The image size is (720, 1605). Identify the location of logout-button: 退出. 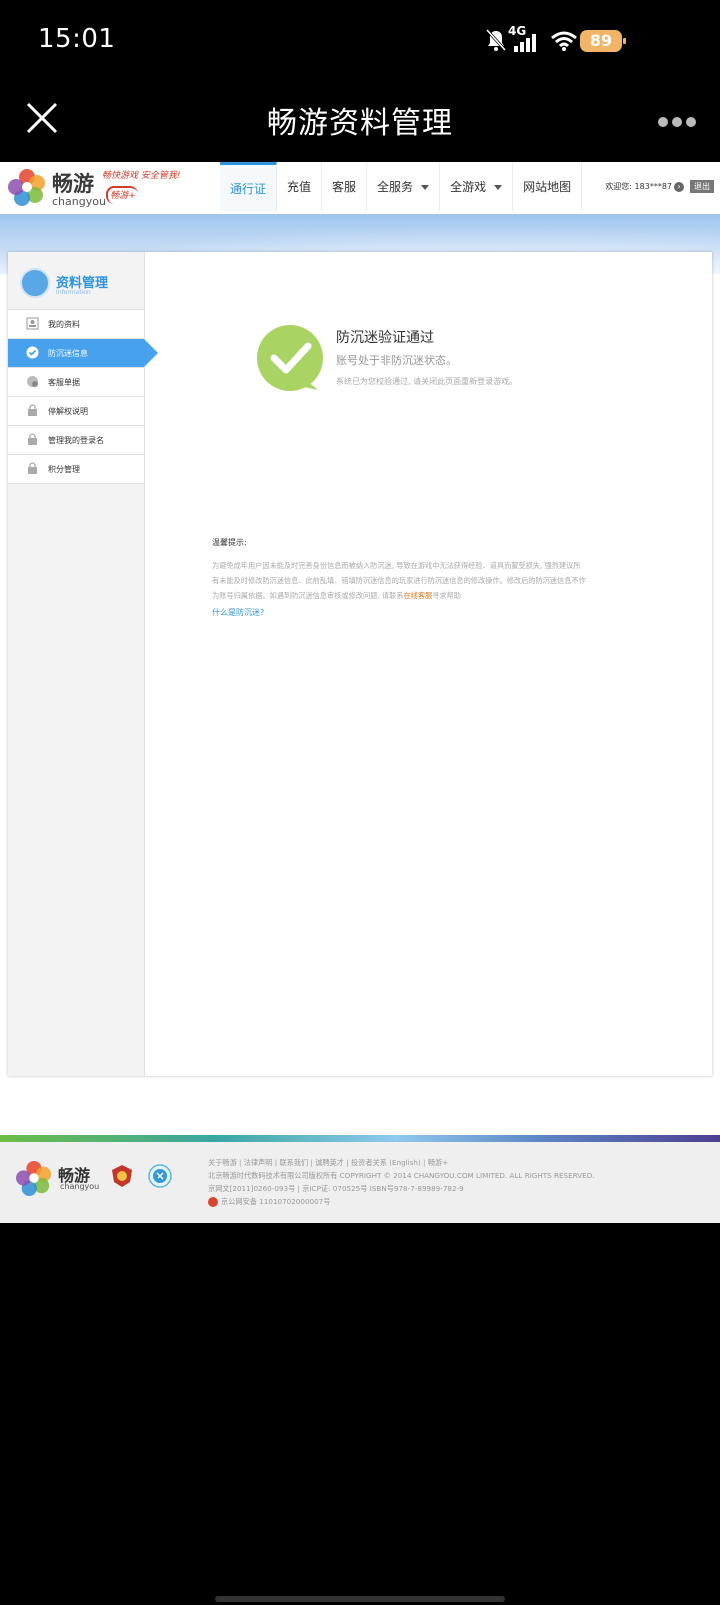
(702, 186).